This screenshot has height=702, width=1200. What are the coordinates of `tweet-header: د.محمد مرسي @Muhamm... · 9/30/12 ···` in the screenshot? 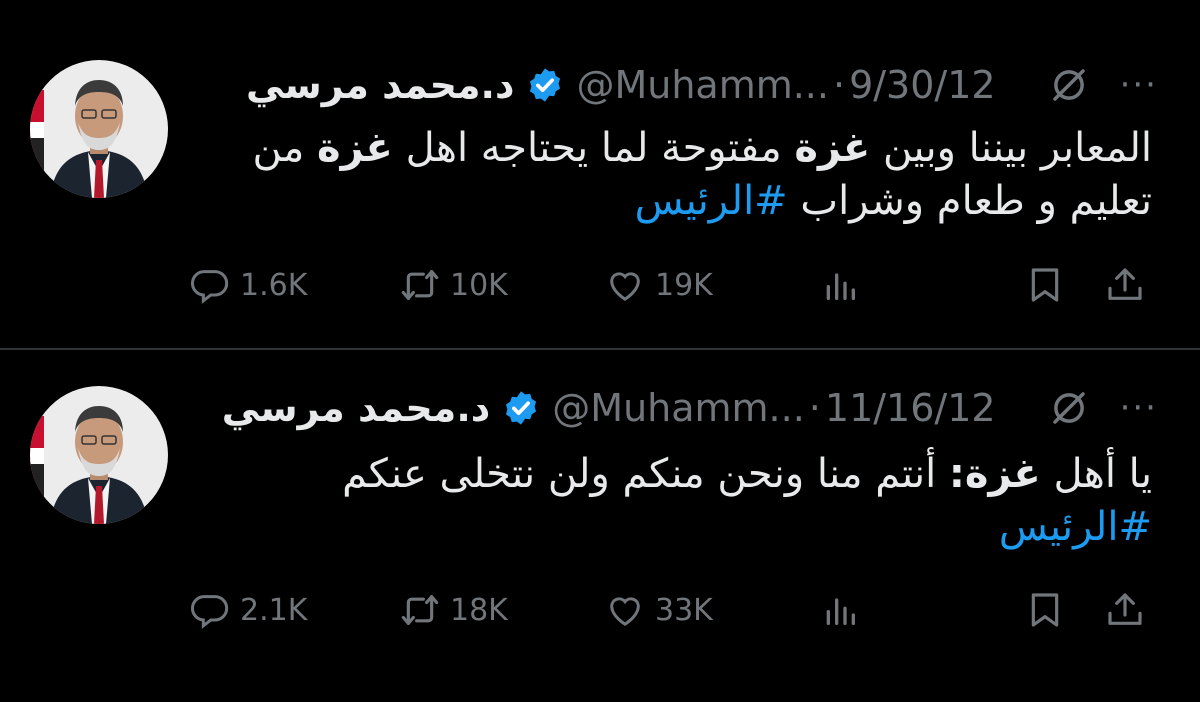 It's located at (697, 85).